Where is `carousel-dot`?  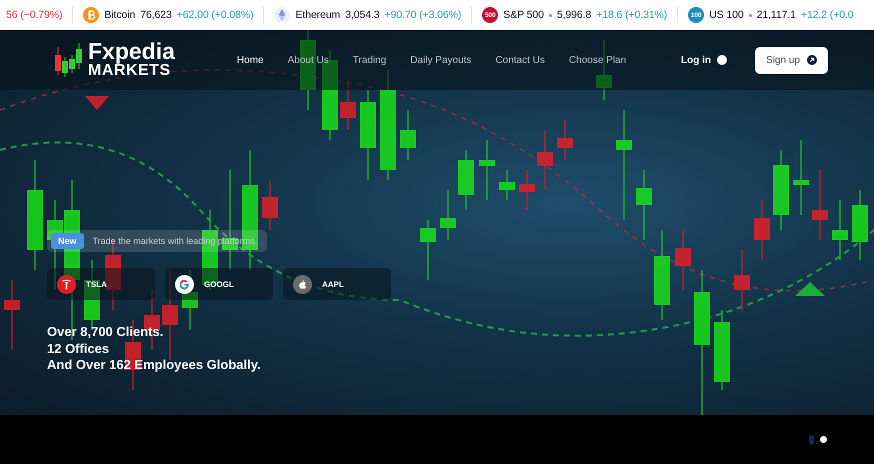 carousel-dot is located at coordinates (823, 439).